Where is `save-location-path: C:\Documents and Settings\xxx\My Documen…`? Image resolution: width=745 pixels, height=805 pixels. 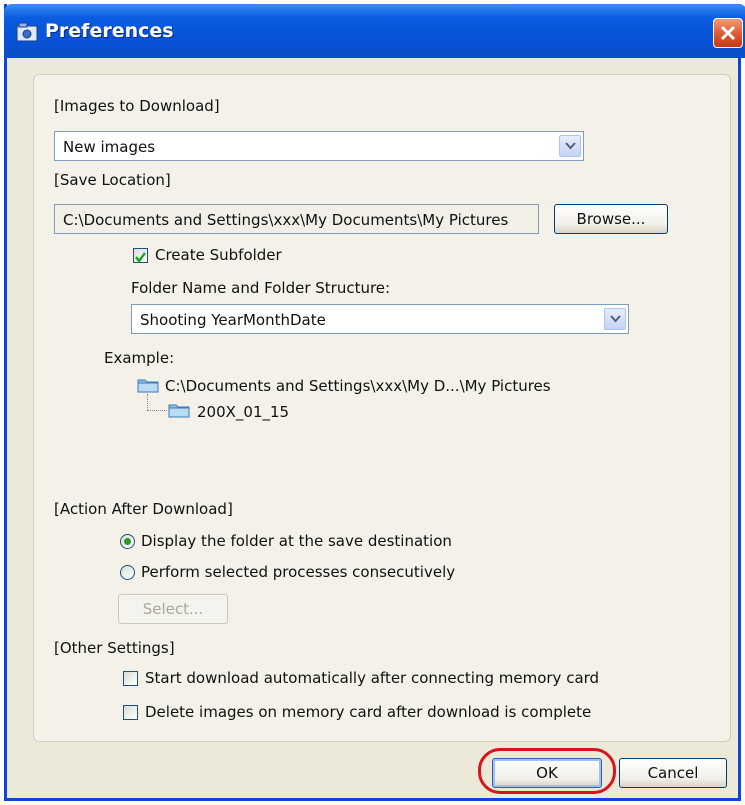 save-location-path: C:\Documents and Settings\xxx\My Documen… is located at coordinates (286, 220).